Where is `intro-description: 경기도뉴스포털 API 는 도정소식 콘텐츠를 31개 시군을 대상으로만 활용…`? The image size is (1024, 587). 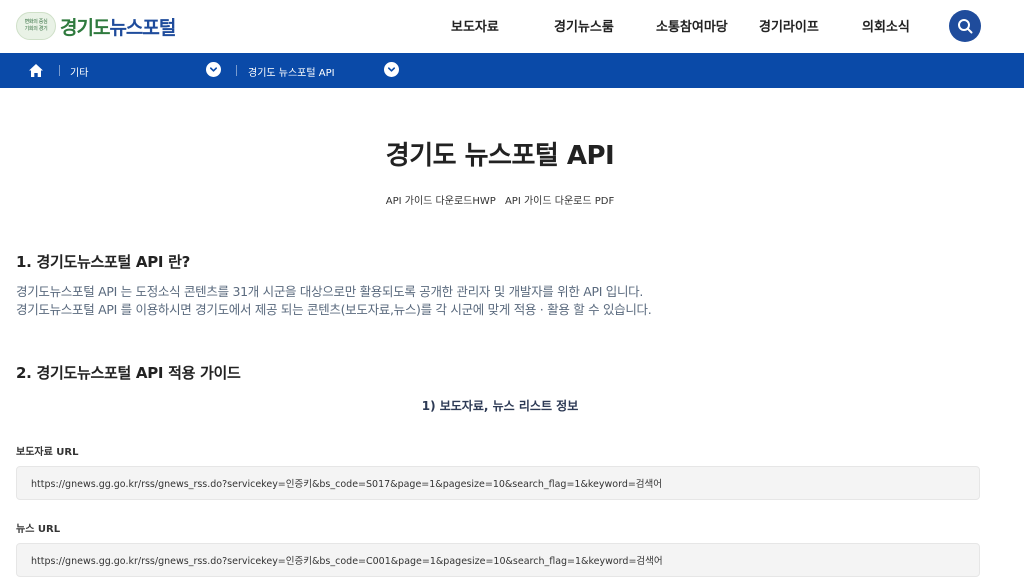 intro-description: 경기도뉴스포털 API 는 도정소식 콘텐츠를 31개 시군을 대상으로만 활용… is located at coordinates (334, 301).